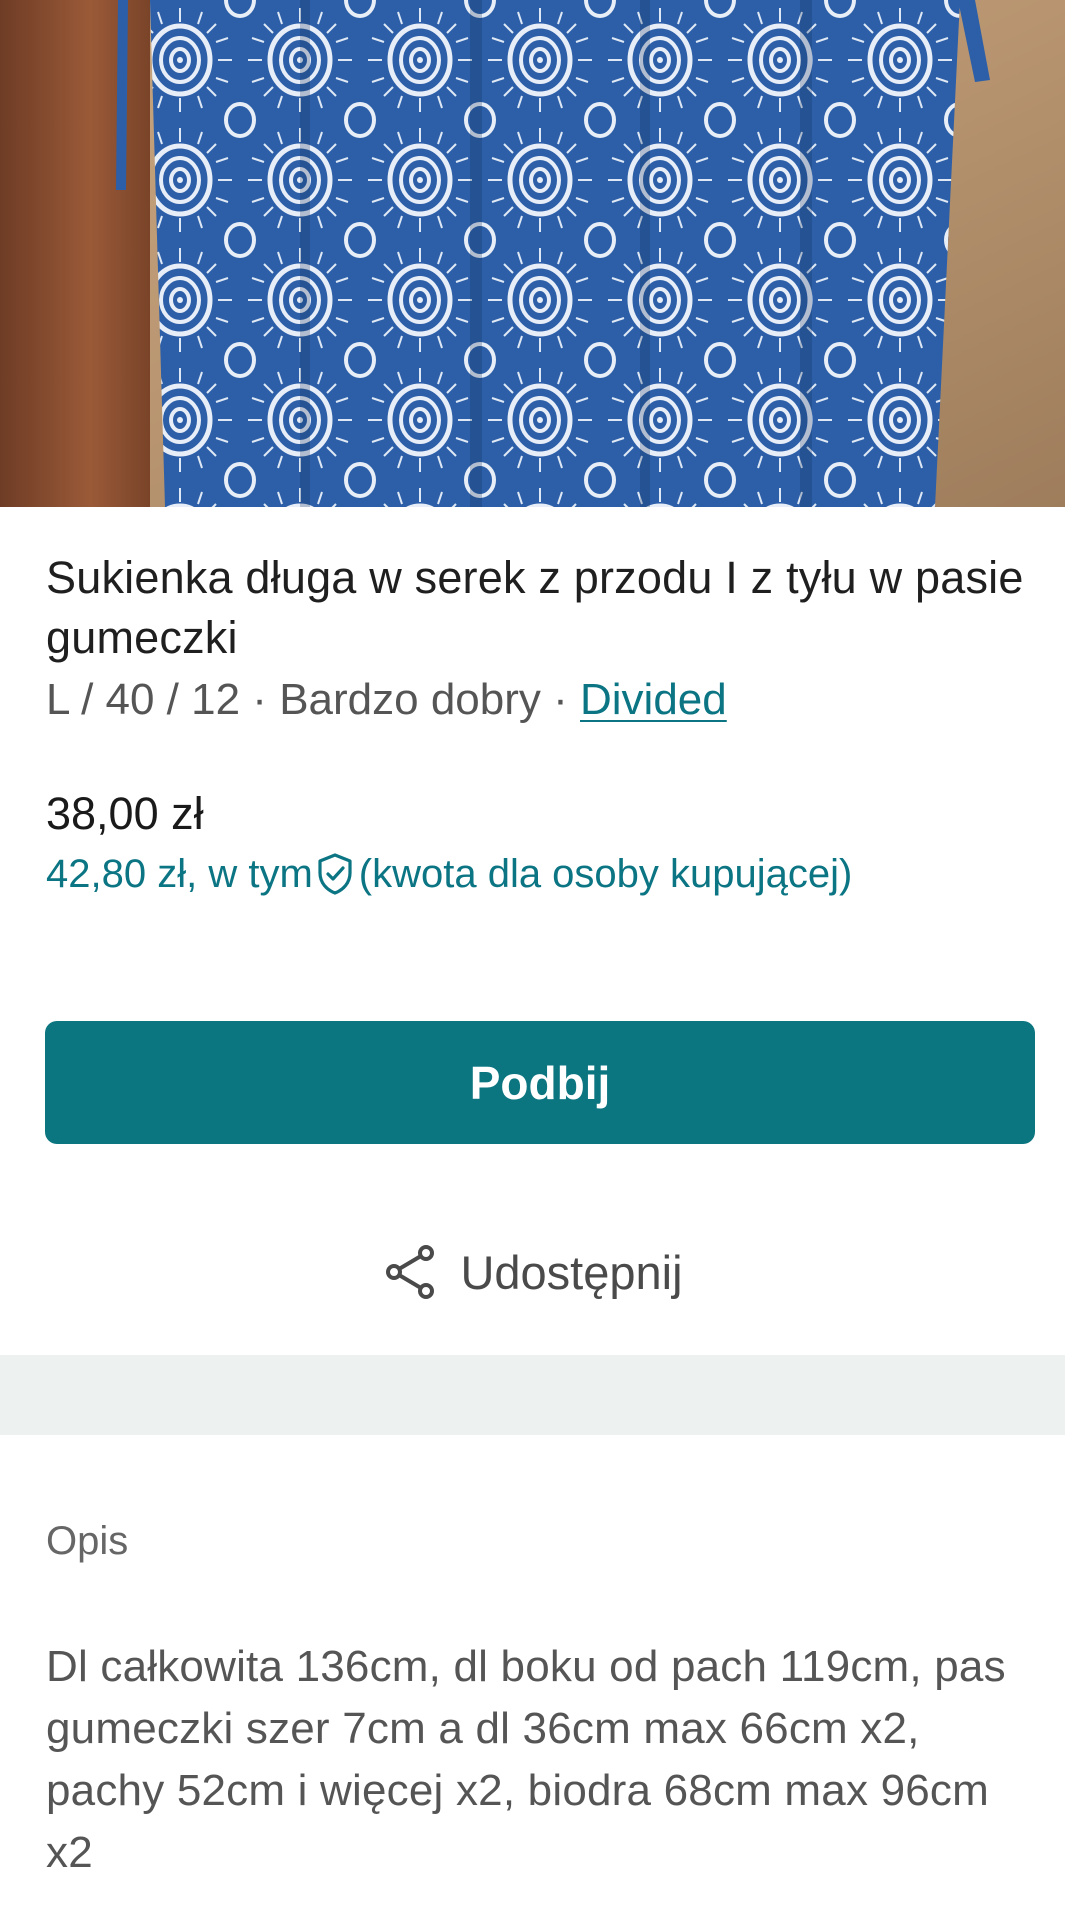  I want to click on buyer-price-note: (kwota dla osoby kupującej), so click(605, 874).